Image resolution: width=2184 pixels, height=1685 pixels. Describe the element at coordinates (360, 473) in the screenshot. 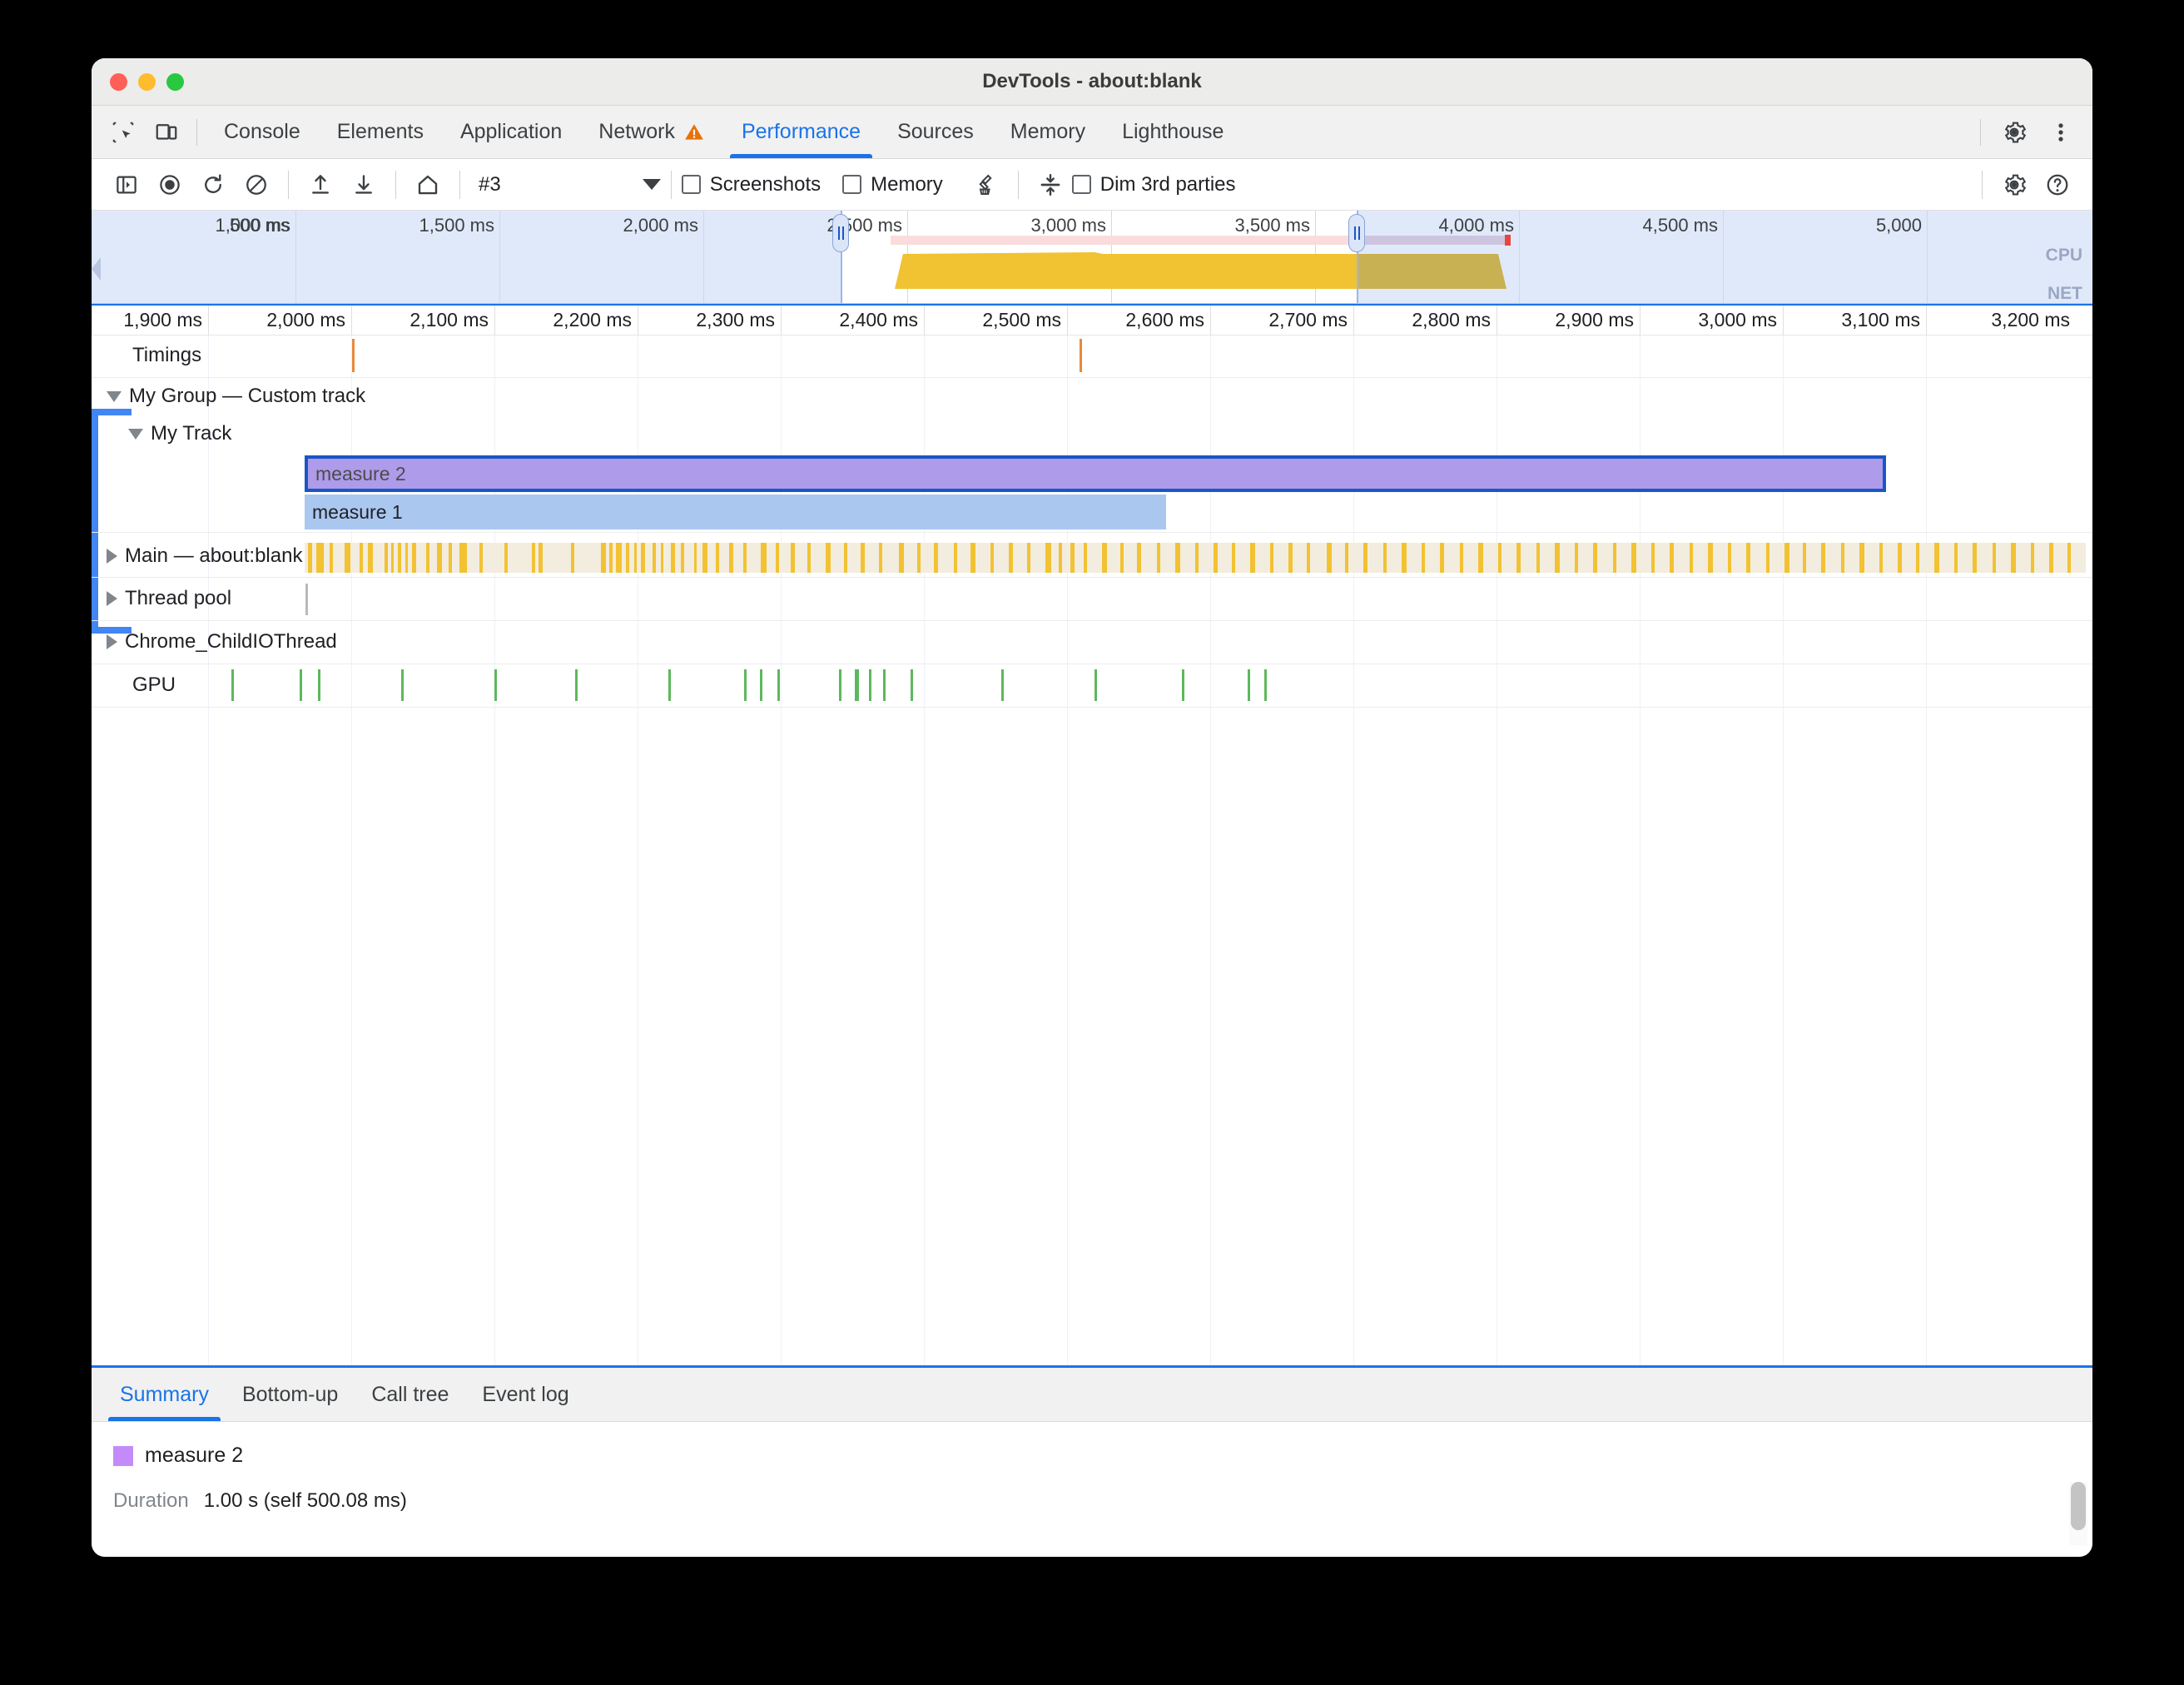

I see `flame-event-label: measure 2` at that location.